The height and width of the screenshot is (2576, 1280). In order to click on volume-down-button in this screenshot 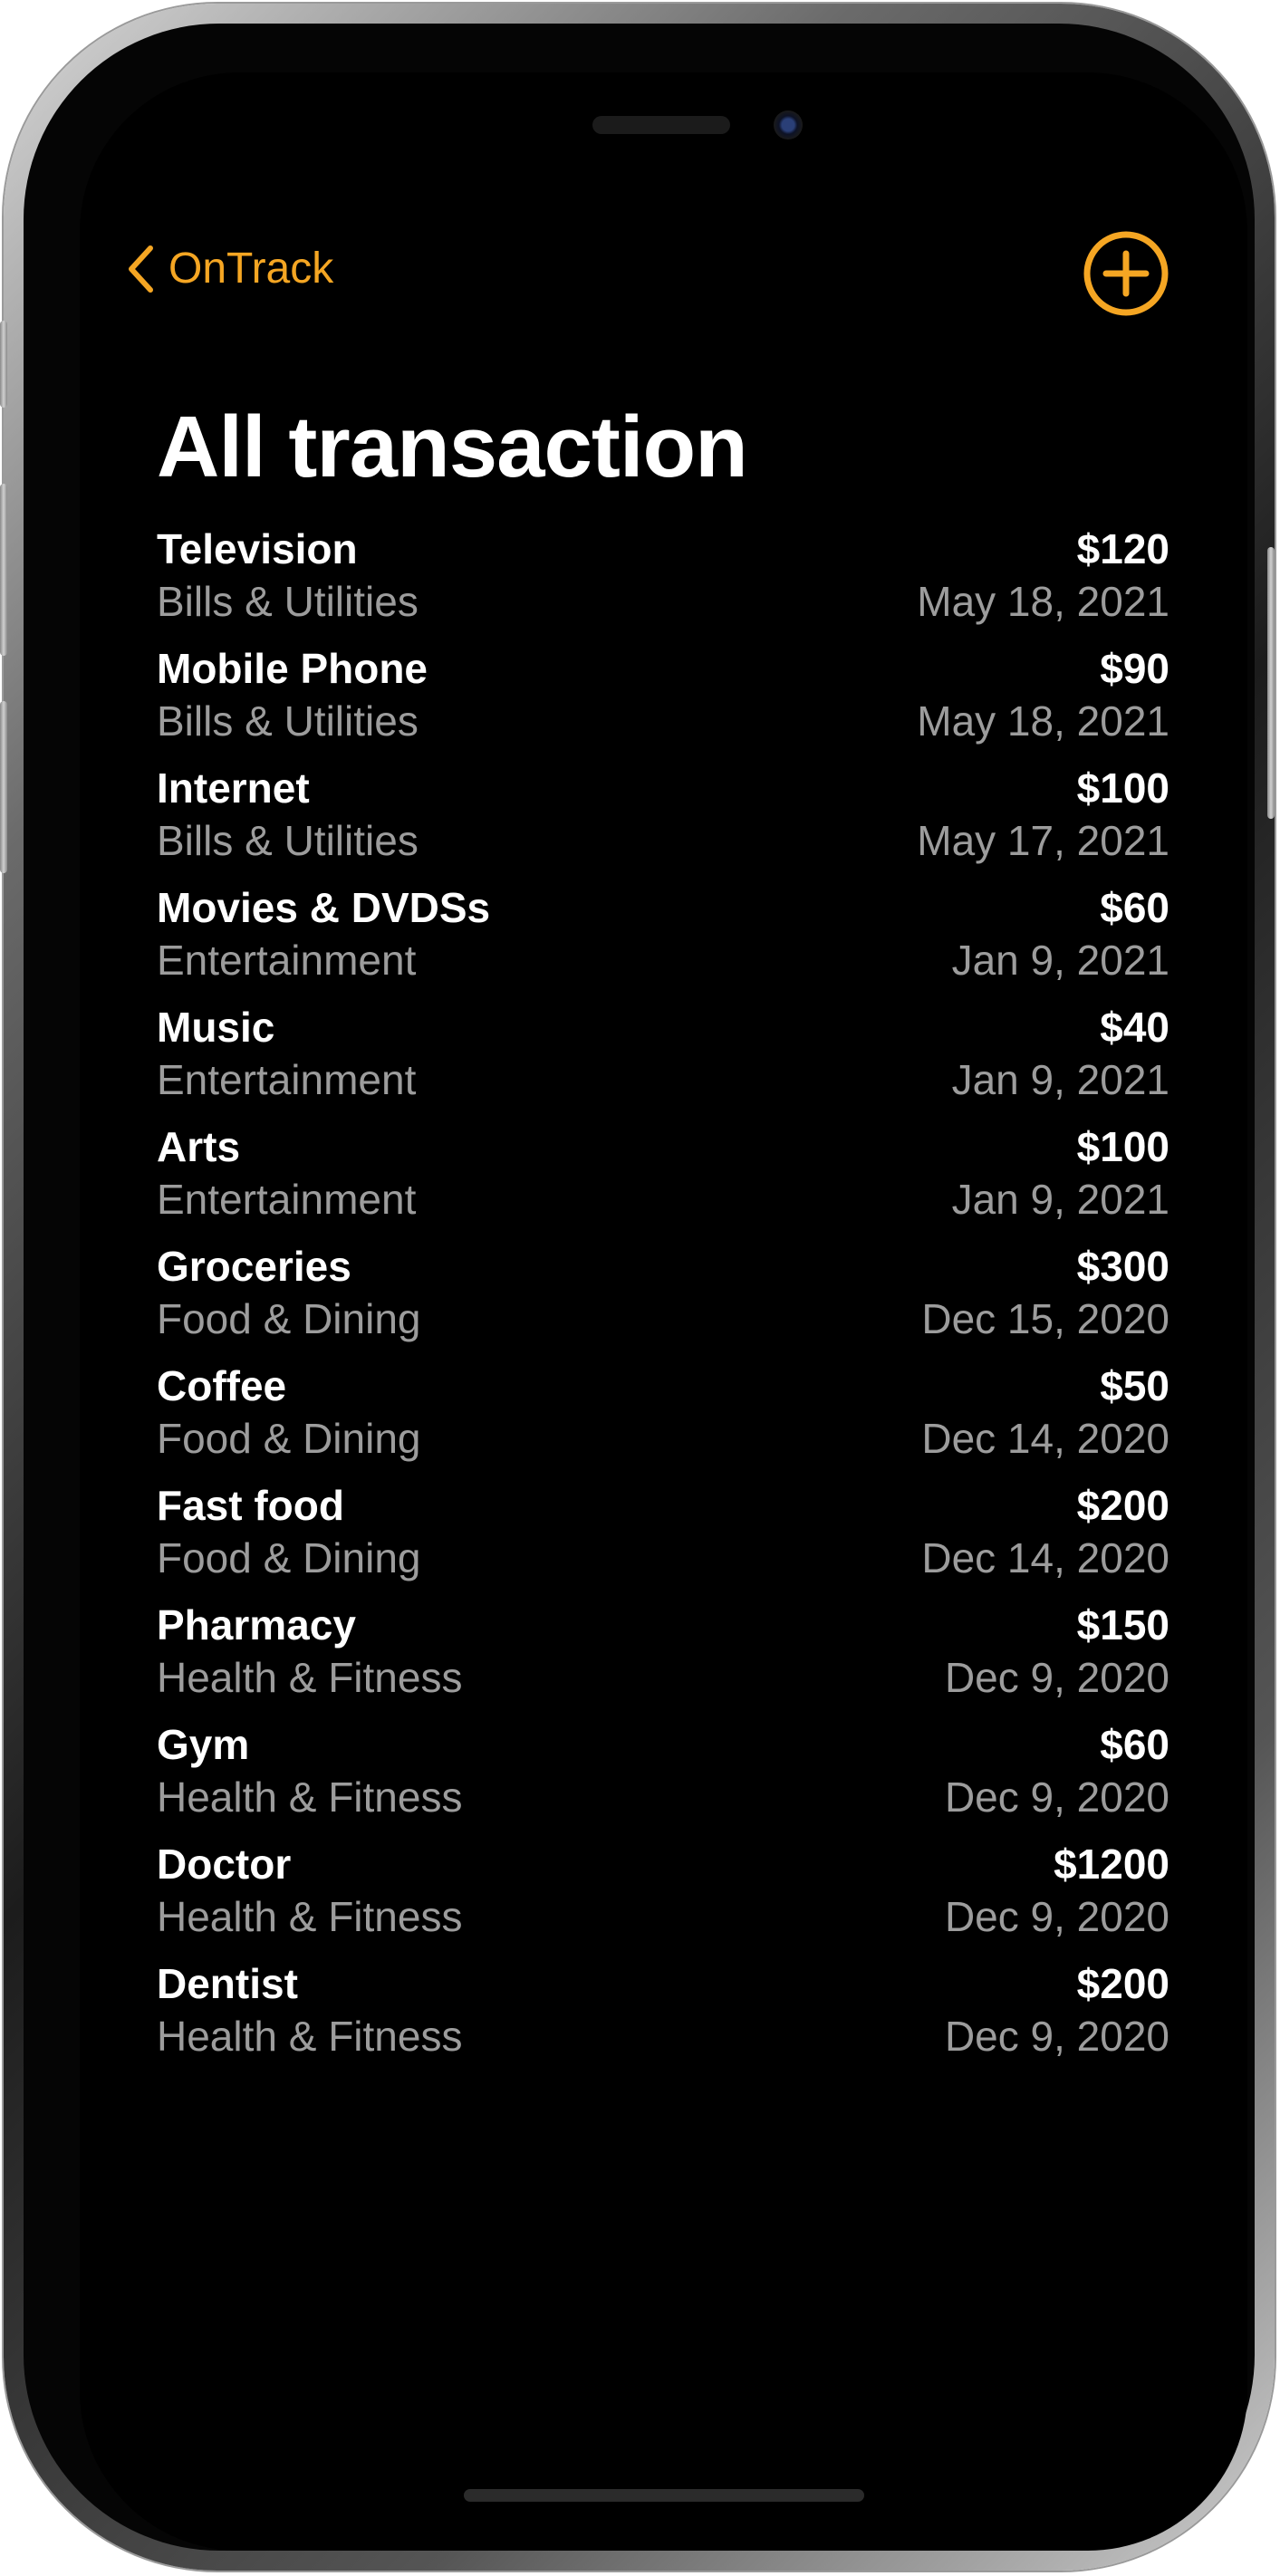, I will do `click(4, 787)`.